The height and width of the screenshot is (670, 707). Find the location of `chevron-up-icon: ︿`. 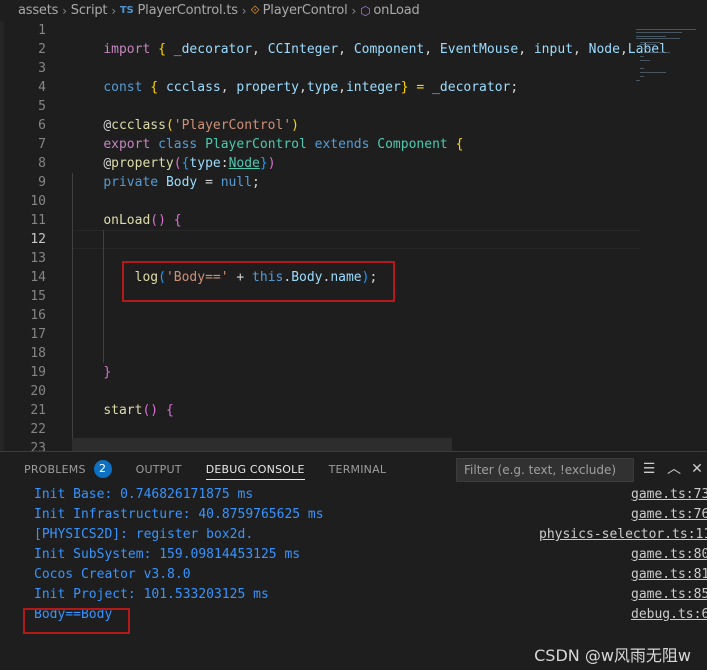

chevron-up-icon: ︿ is located at coordinates (674, 469).